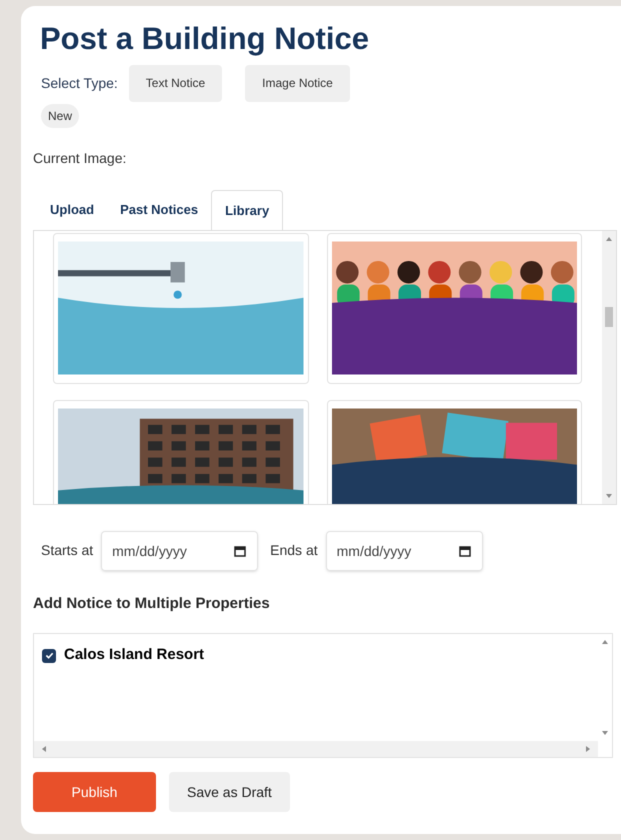  I want to click on property-checkbox, so click(49, 655).